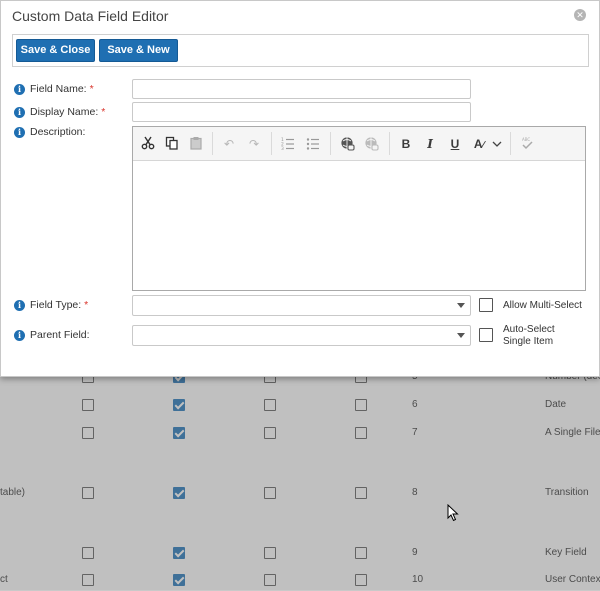  Describe the element at coordinates (58, 132) in the screenshot. I see `description-label: Description:` at that location.